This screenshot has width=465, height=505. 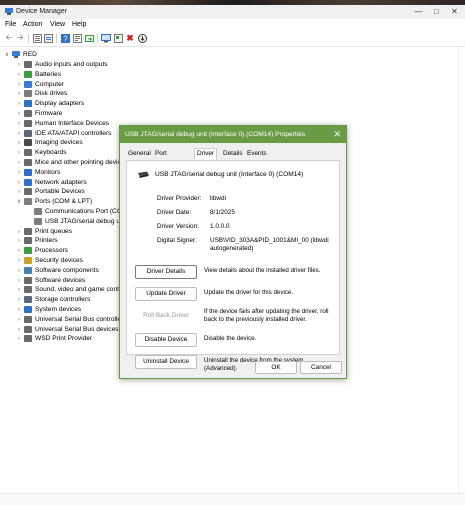 I want to click on update-driver-icon, so click(x=89, y=38).